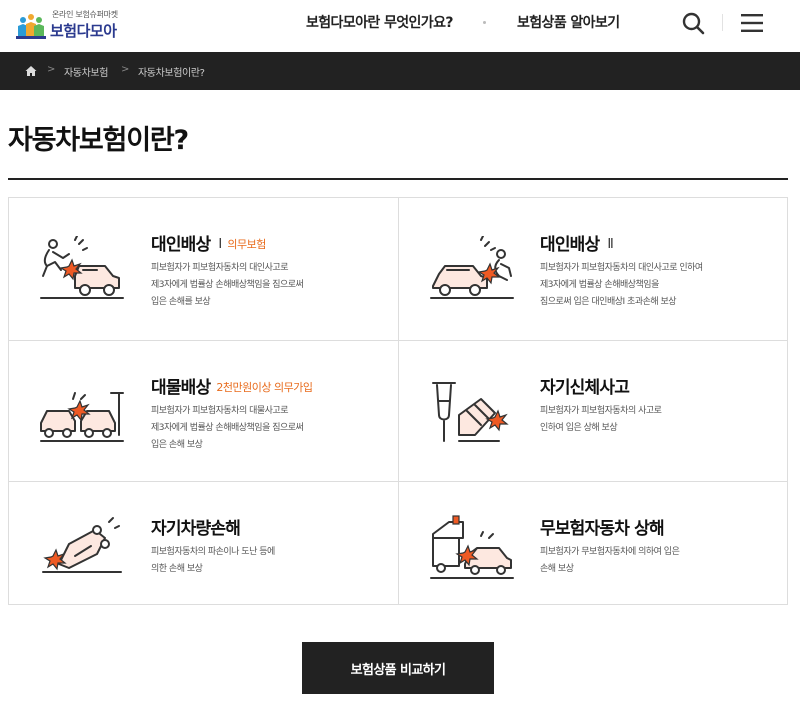 Image resolution: width=800 pixels, height=704 pixels. I want to click on description-line: 손해 보상, so click(557, 569).